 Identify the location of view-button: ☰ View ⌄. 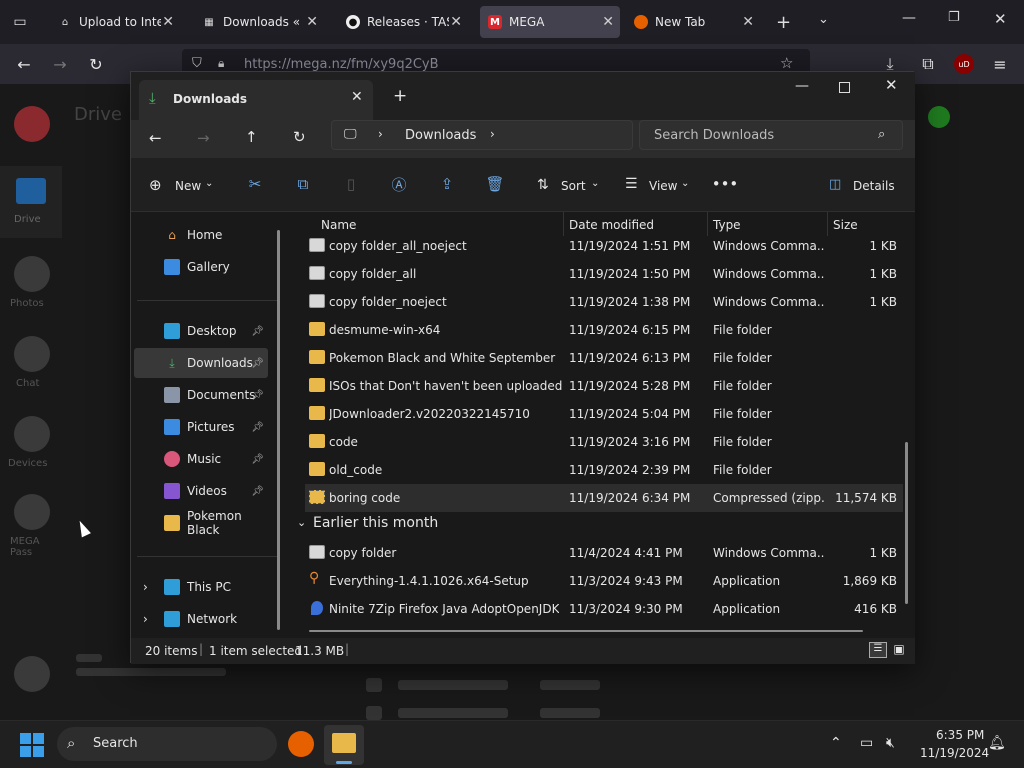
(658, 187).